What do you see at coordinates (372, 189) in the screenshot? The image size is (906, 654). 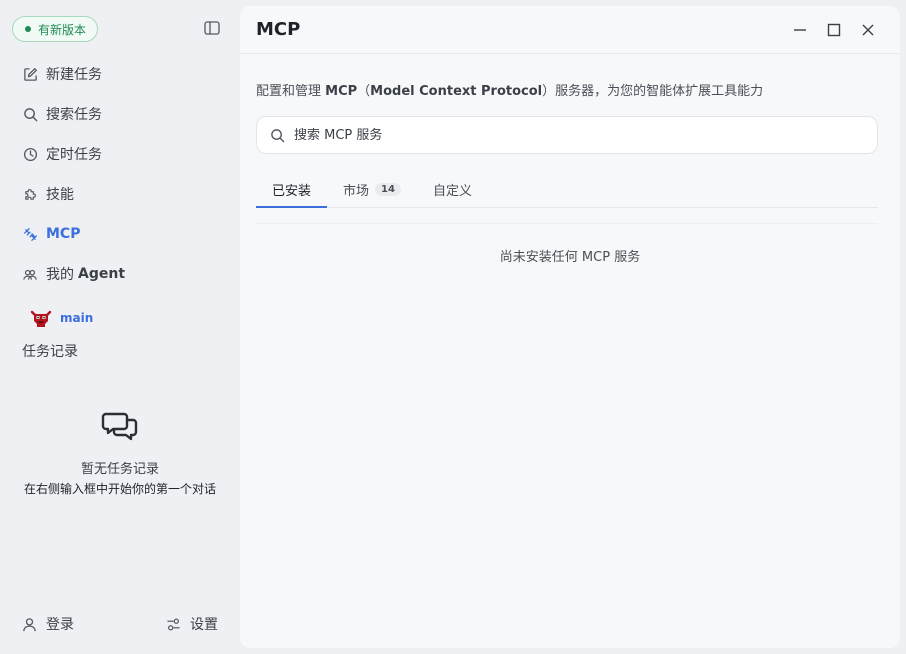 I see `tab-market: 市场 14` at bounding box center [372, 189].